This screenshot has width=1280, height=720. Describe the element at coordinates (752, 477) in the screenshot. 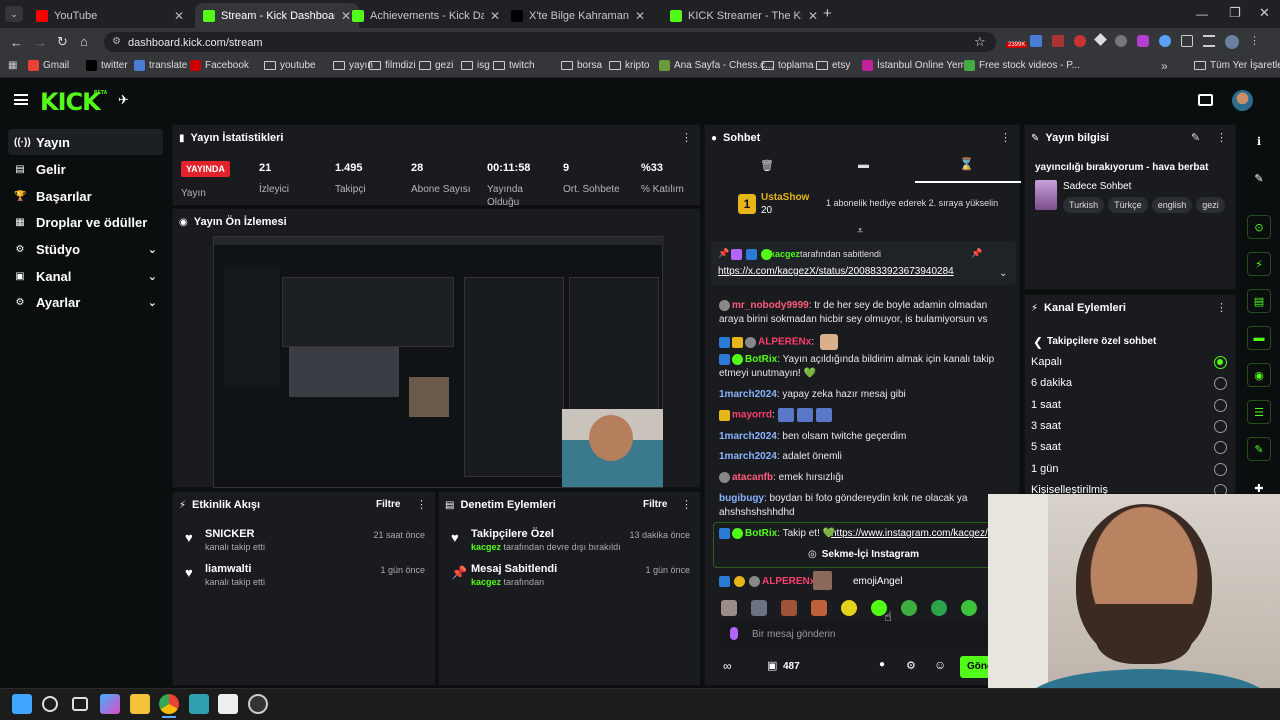

I see `chat-username: atacanfb` at that location.